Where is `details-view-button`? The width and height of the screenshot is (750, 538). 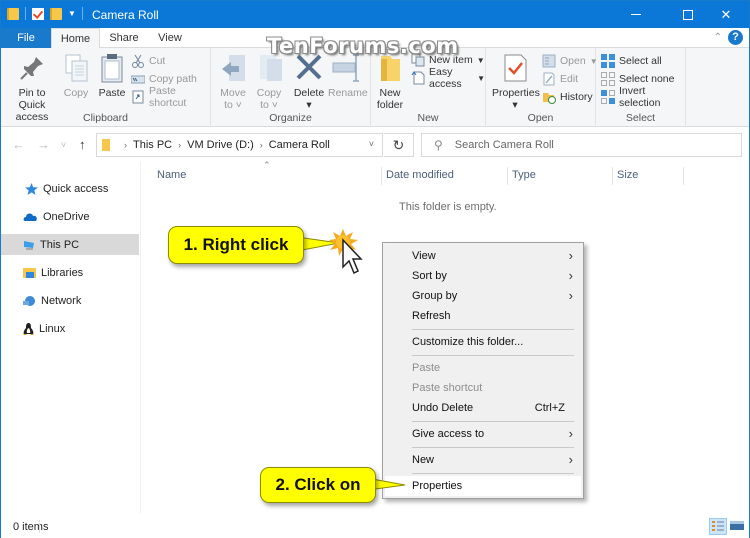 details-view-button is located at coordinates (718, 526).